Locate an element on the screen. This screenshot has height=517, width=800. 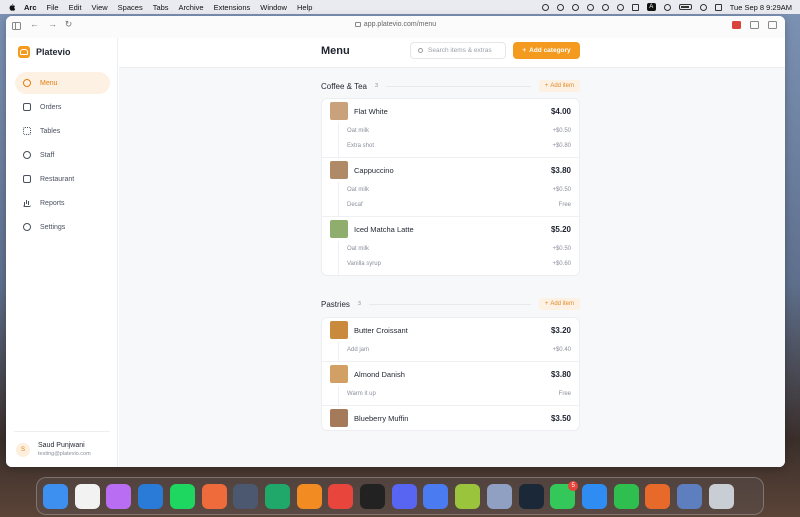
menubar-arc: Arc is located at coordinates (30, 7).